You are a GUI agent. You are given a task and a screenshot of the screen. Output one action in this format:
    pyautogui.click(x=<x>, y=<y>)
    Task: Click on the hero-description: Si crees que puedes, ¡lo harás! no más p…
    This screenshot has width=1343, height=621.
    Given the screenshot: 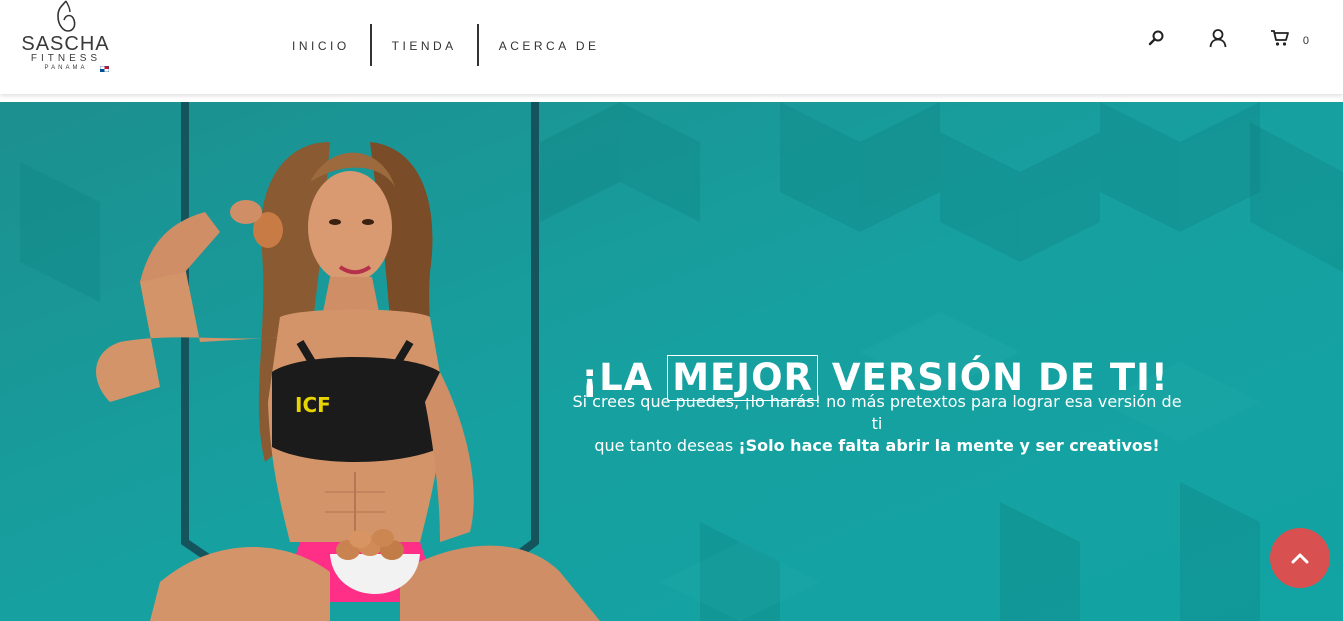 What is the action you would take?
    pyautogui.click(x=877, y=424)
    